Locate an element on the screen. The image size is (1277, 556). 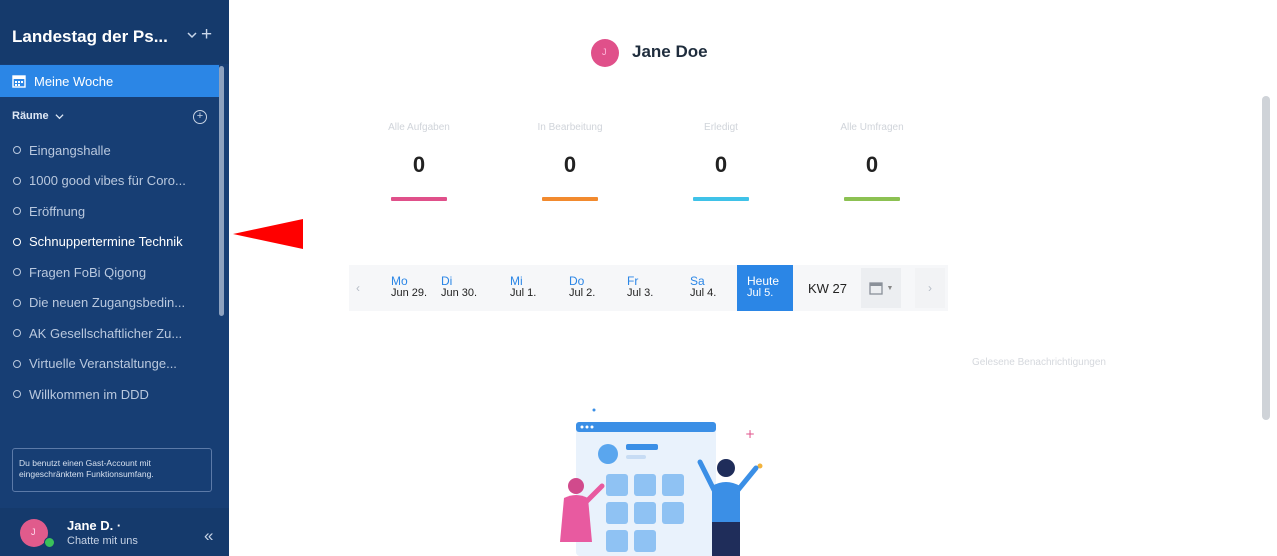
rooms-section-header: Räume is located at coordinates (38, 116).